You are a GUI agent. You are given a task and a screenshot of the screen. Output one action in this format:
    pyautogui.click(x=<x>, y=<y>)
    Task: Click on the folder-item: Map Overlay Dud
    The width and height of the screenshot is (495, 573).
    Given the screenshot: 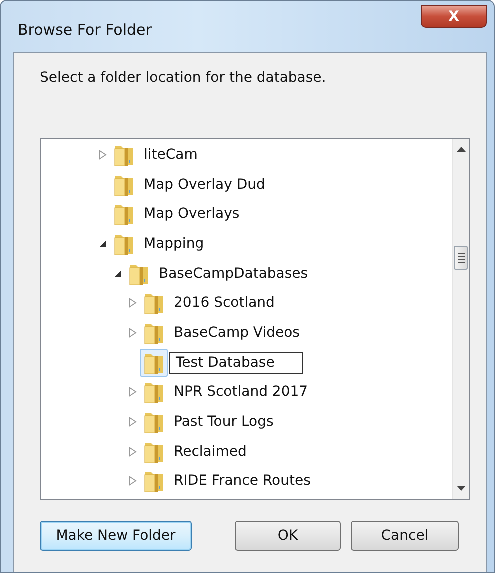 What is the action you would take?
    pyautogui.click(x=205, y=184)
    